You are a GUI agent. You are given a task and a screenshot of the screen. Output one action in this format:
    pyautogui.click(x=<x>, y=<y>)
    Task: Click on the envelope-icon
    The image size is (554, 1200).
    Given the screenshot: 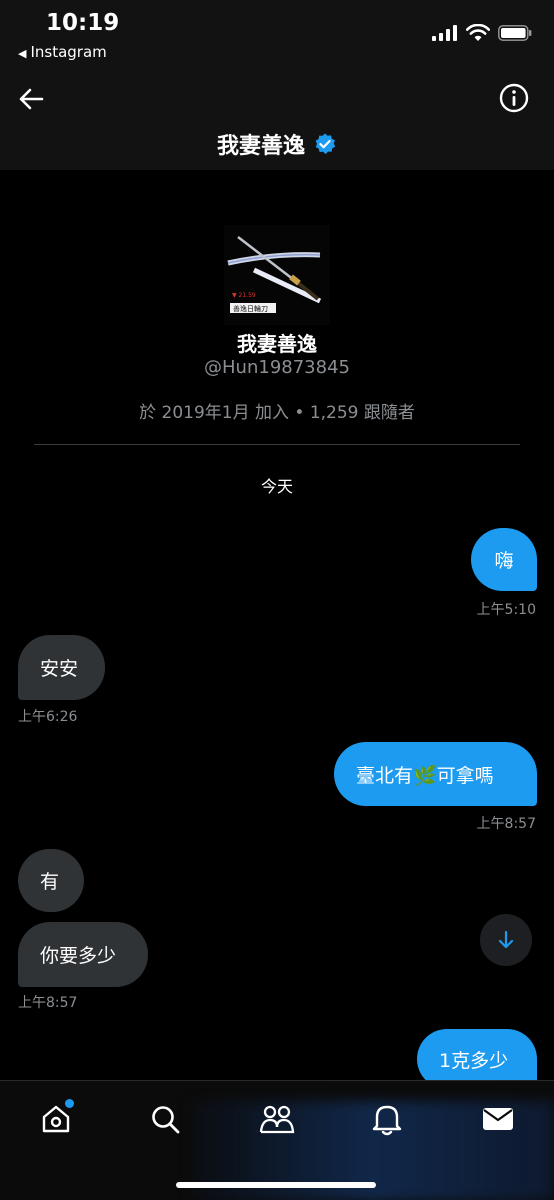 What is the action you would take?
    pyautogui.click(x=498, y=1119)
    